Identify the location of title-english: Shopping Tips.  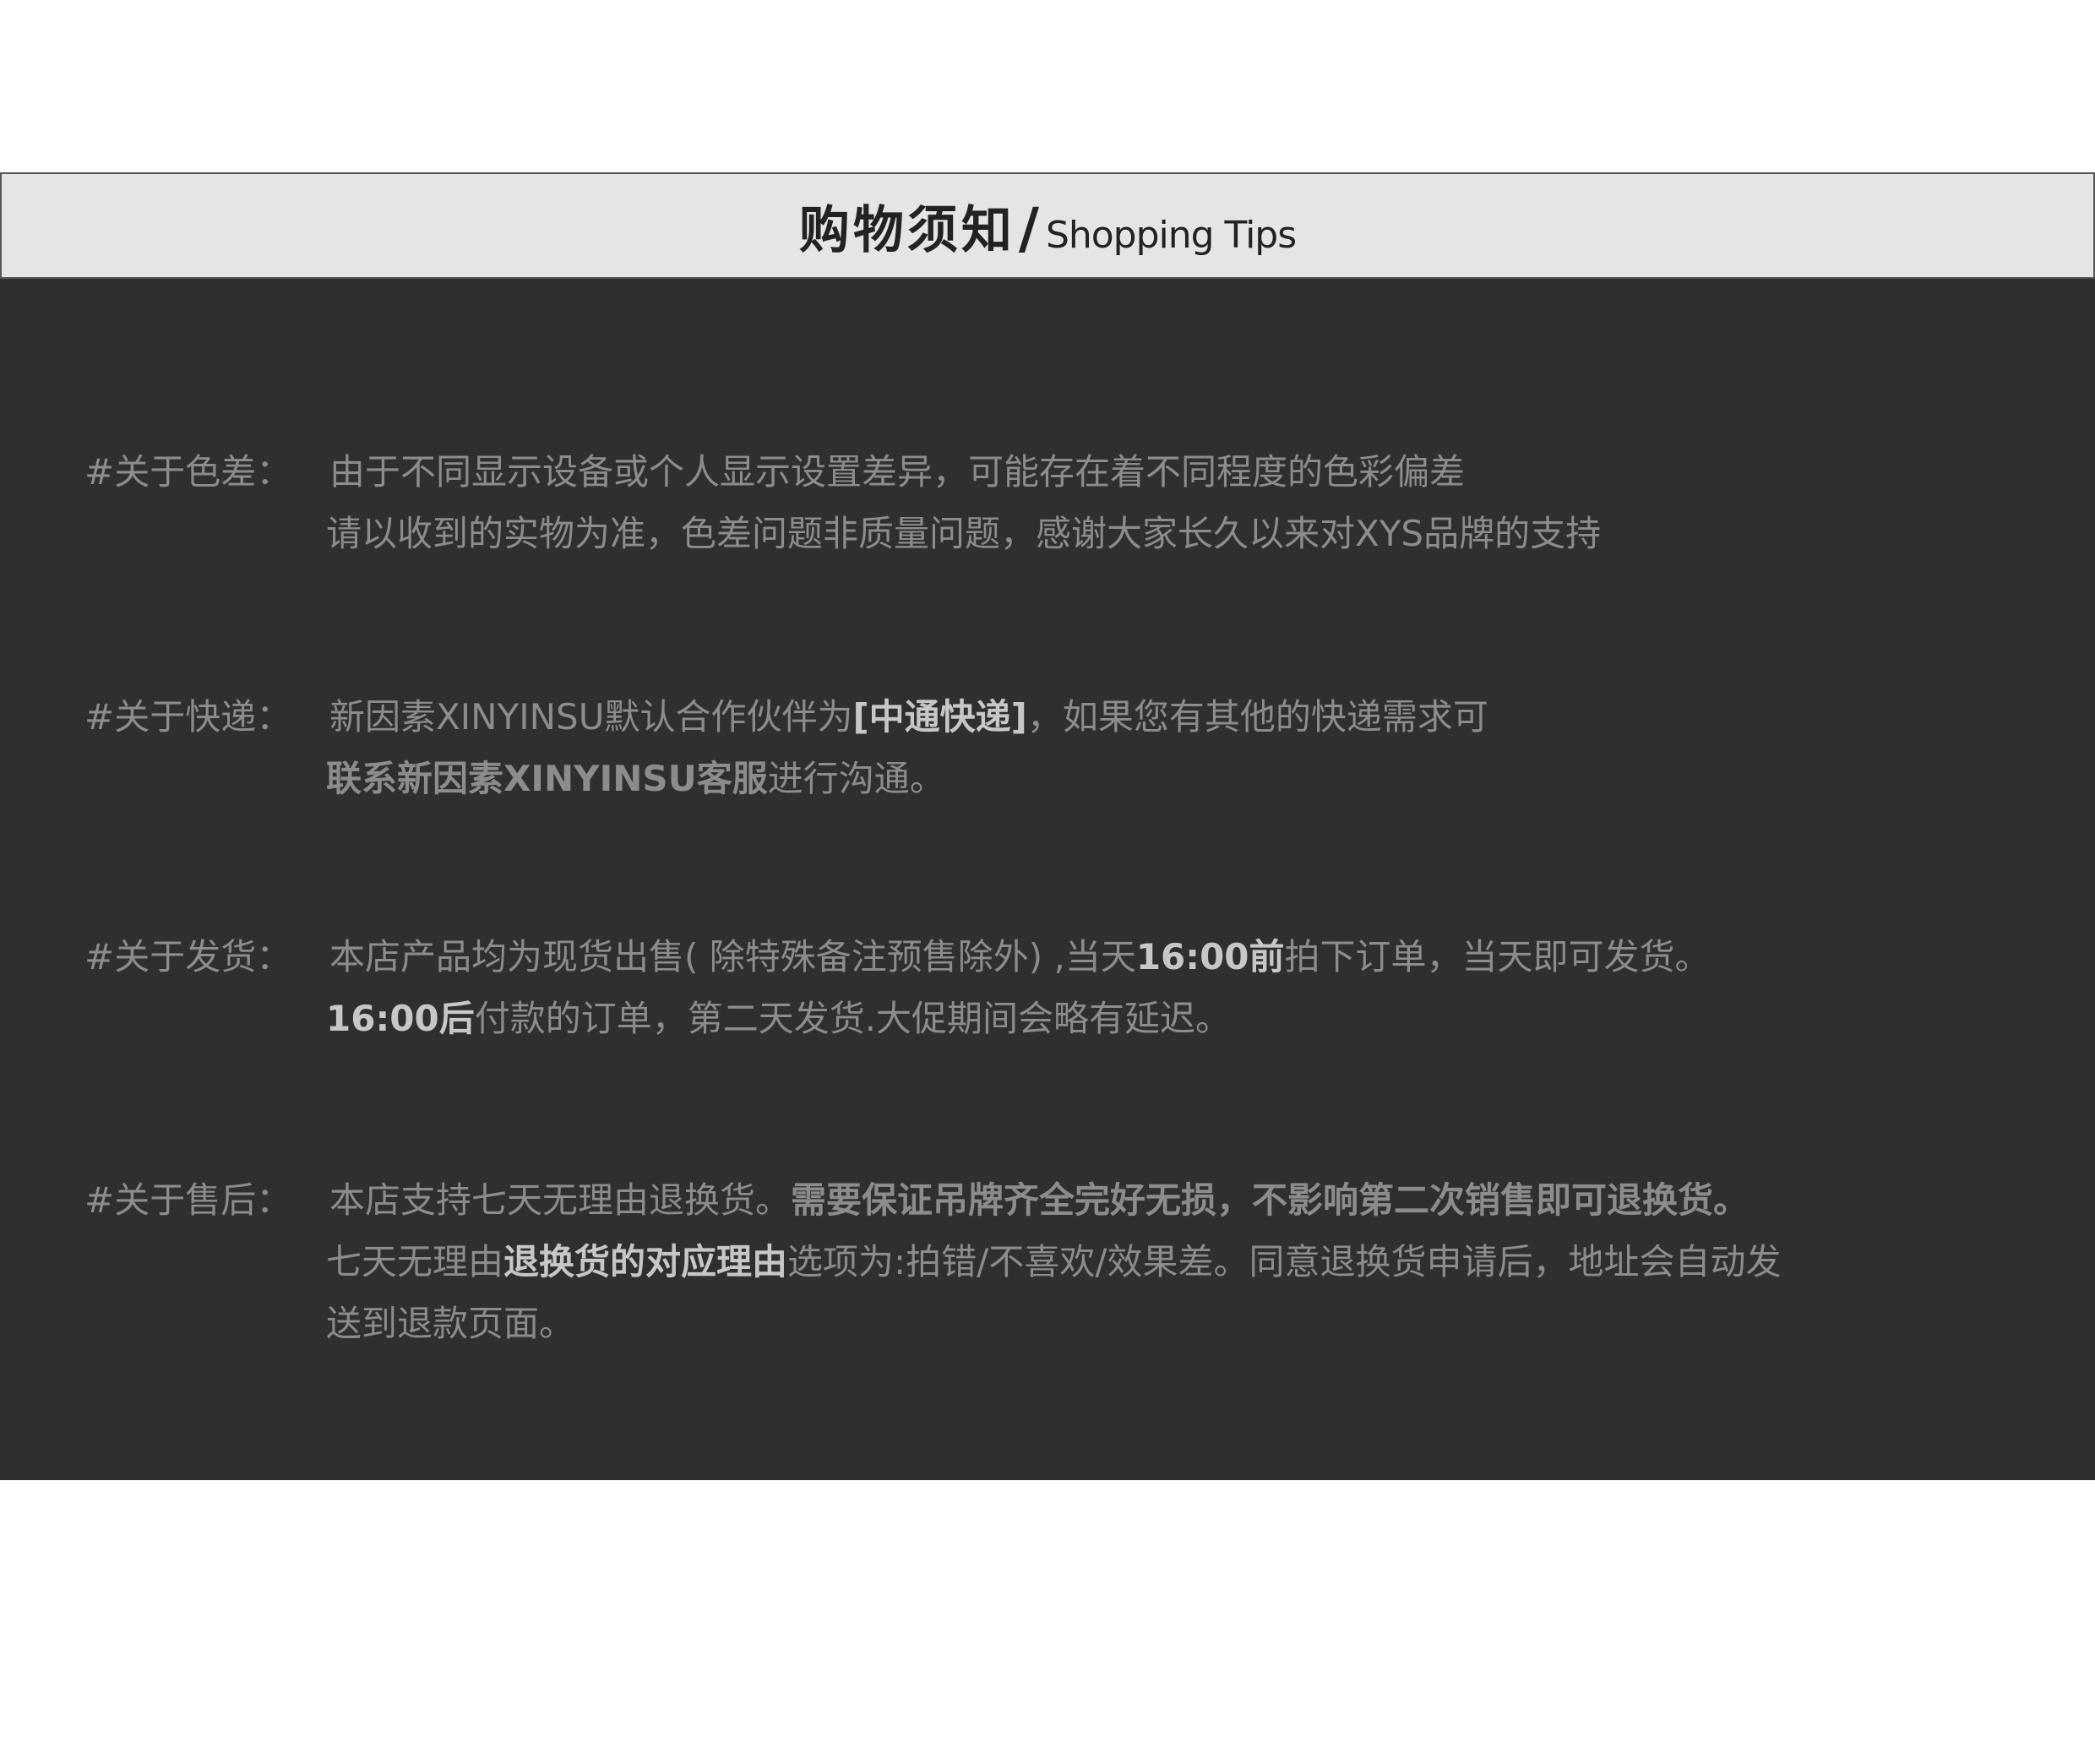
(1171, 235).